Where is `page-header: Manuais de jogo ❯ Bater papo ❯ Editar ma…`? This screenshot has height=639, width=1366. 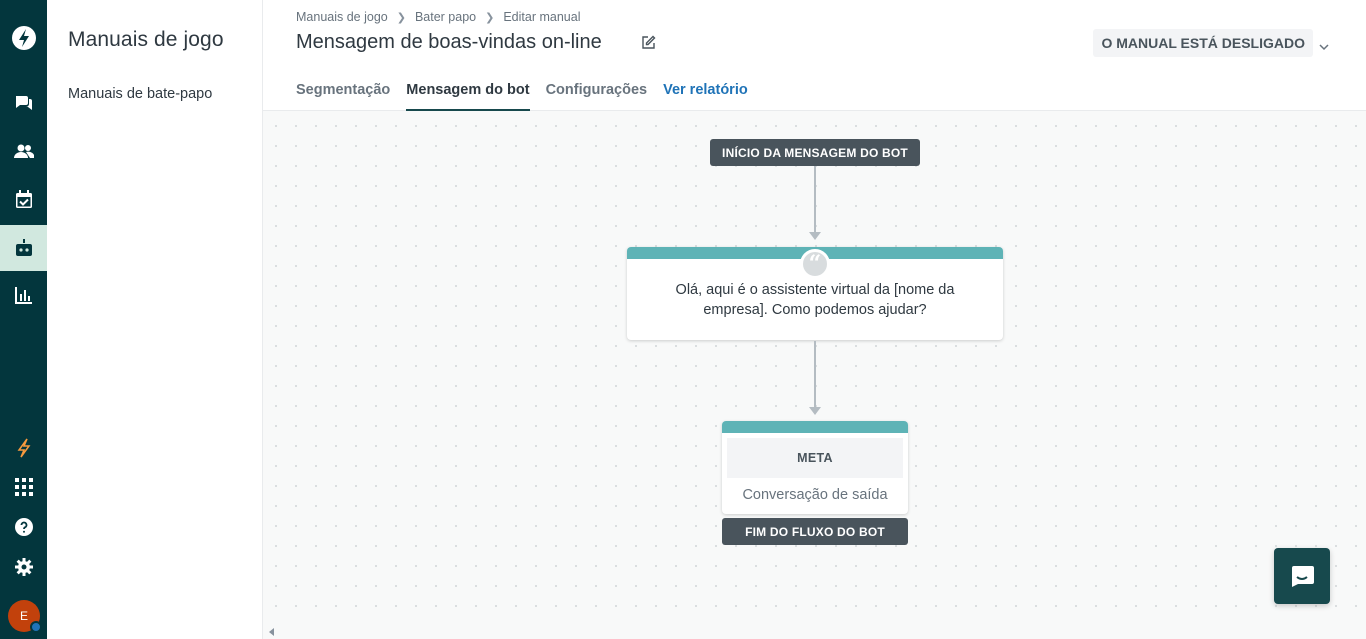
page-header: Manuais de jogo ❯ Bater papo ❯ Editar ma… is located at coordinates (814, 55).